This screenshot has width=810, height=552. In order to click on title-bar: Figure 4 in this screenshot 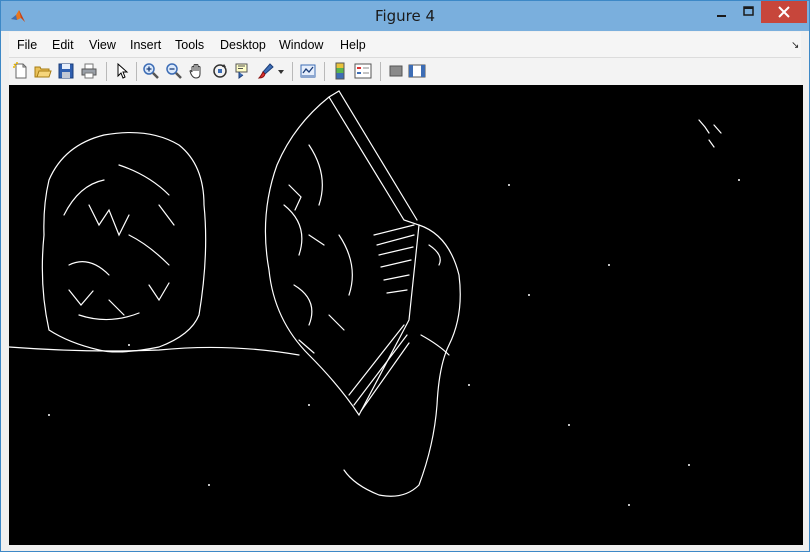, I will do `click(405, 16)`.